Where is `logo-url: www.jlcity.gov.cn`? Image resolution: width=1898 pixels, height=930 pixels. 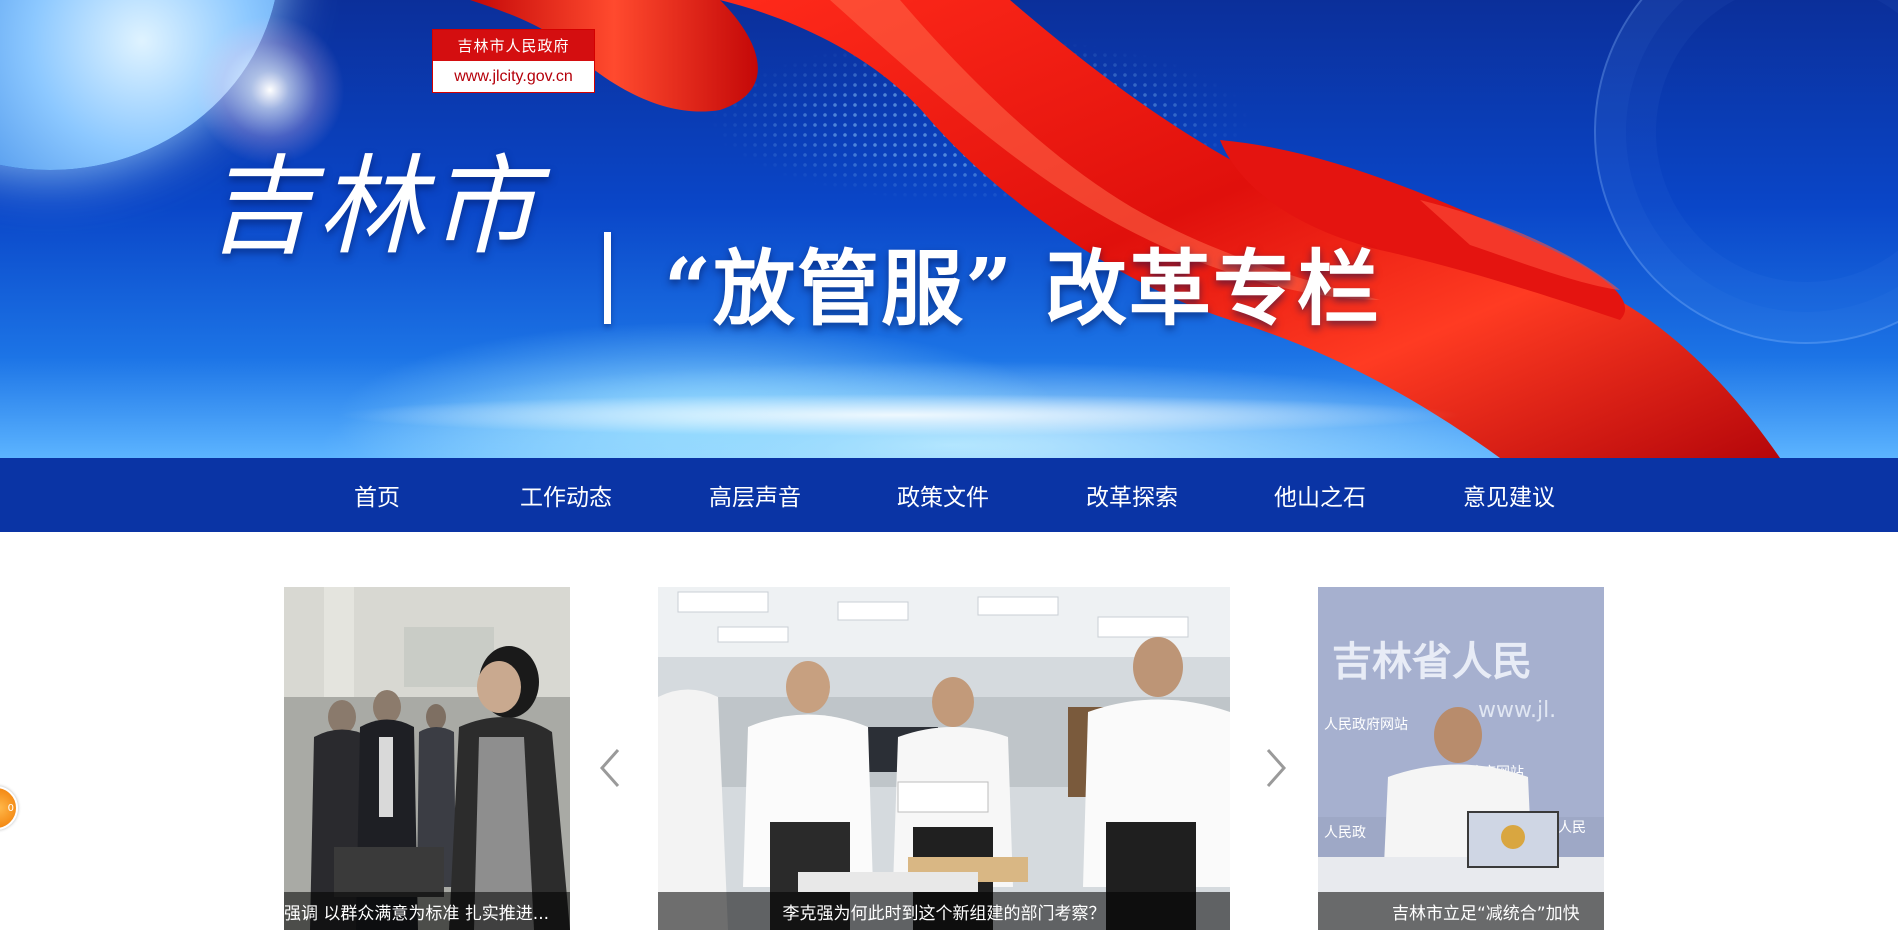 logo-url: www.jlcity.gov.cn is located at coordinates (513, 76).